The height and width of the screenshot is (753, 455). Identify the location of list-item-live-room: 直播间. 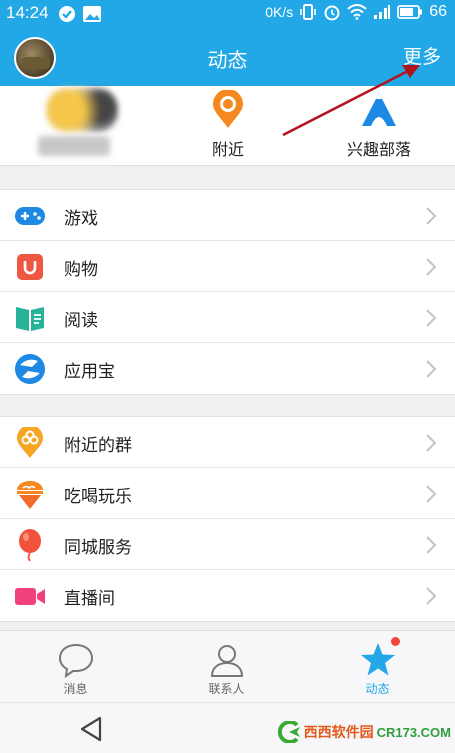
(227, 595).